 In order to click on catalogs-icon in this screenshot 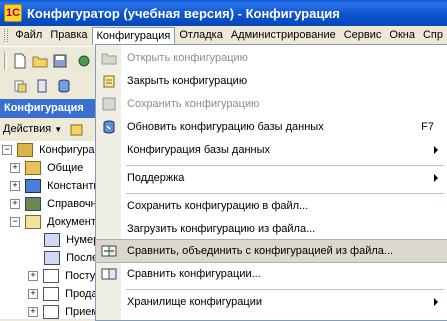, I will do `click(33, 204)`.